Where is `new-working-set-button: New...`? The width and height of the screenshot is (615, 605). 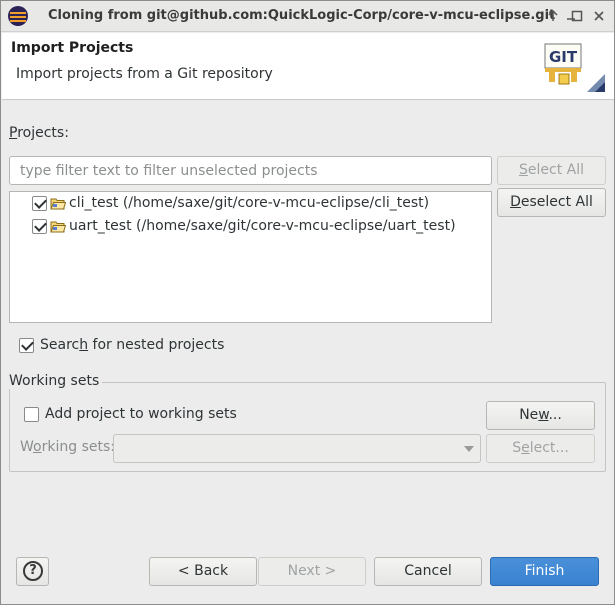
new-working-set-button: New... is located at coordinates (540, 415).